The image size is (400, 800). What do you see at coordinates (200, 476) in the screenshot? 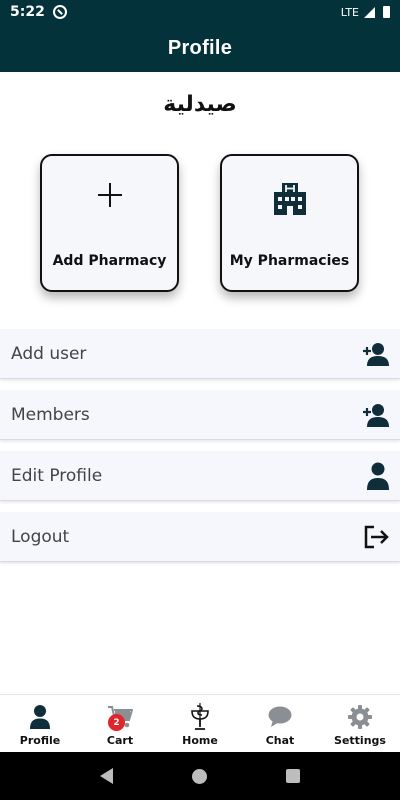
I see `menu-item-edit-profile: Edit Profile` at bounding box center [200, 476].